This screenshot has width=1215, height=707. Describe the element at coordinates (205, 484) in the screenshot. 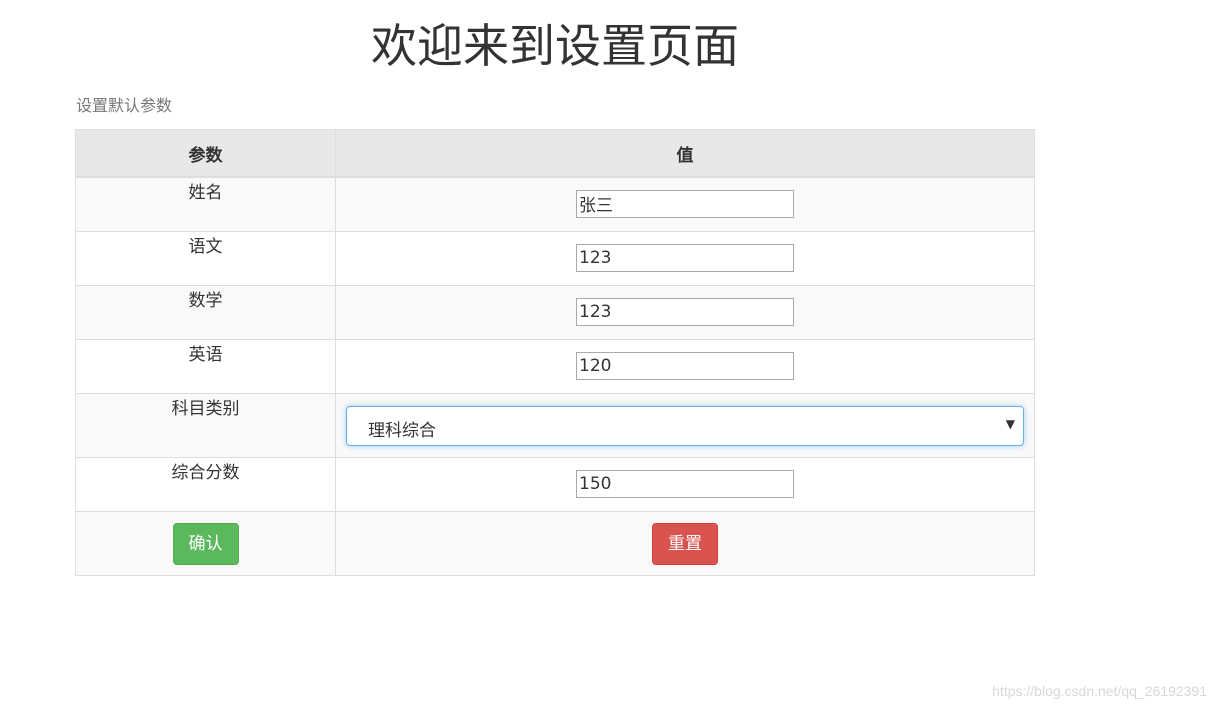

I see `label-composite-score: 综合分数` at that location.